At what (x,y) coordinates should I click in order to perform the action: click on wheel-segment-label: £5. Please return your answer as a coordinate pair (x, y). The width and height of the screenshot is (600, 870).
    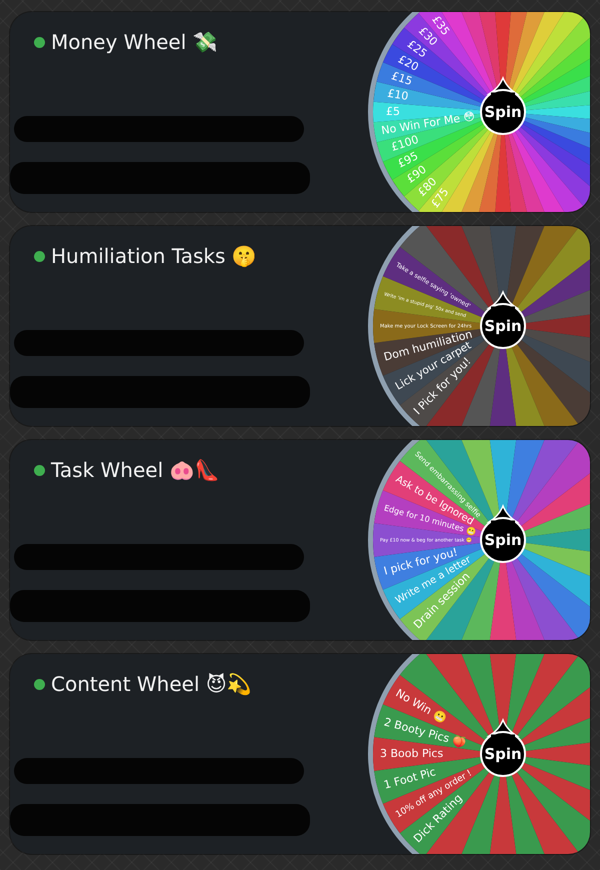
    Looking at the image, I should click on (393, 111).